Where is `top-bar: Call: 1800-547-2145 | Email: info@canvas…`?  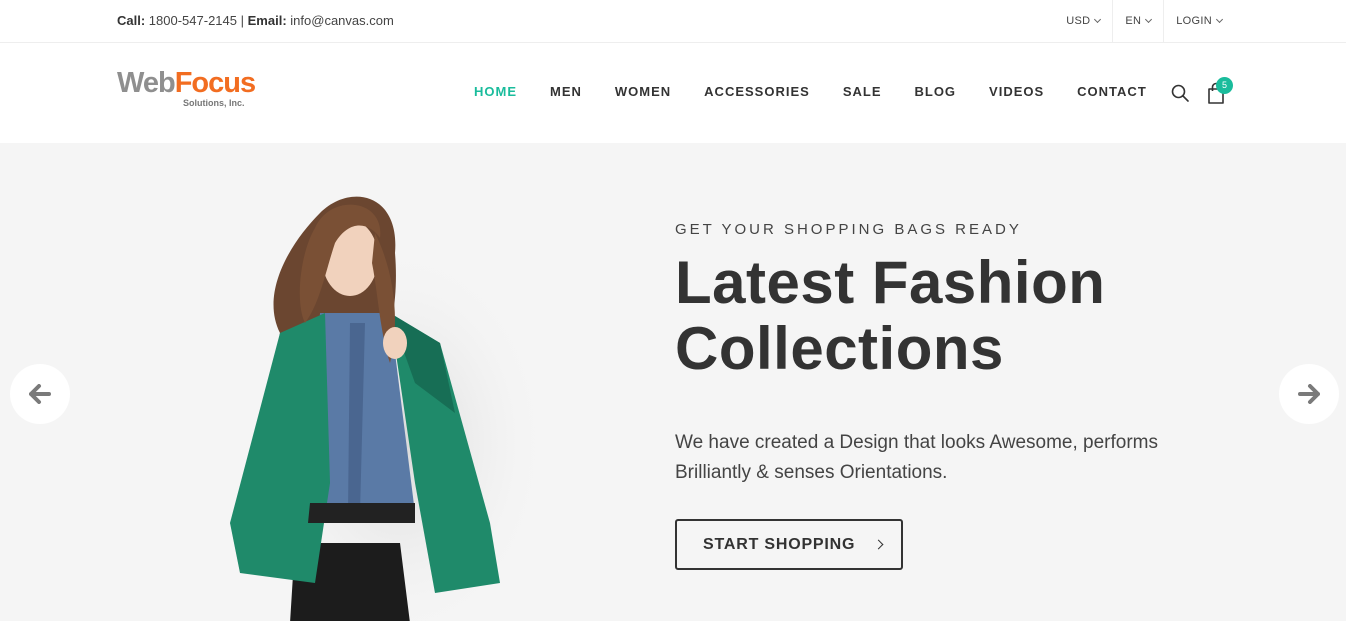 top-bar: Call: 1800-547-2145 | Email: info@canvas… is located at coordinates (673, 21).